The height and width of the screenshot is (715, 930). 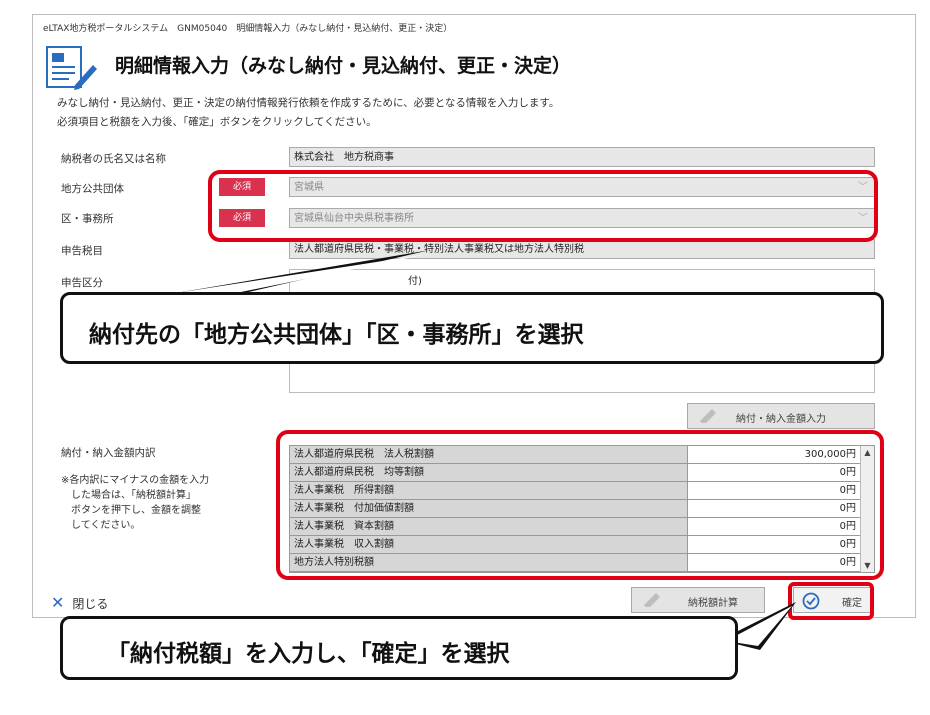 What do you see at coordinates (580, 505) in the screenshot?
I see `highlight-frame-amounts` at bounding box center [580, 505].